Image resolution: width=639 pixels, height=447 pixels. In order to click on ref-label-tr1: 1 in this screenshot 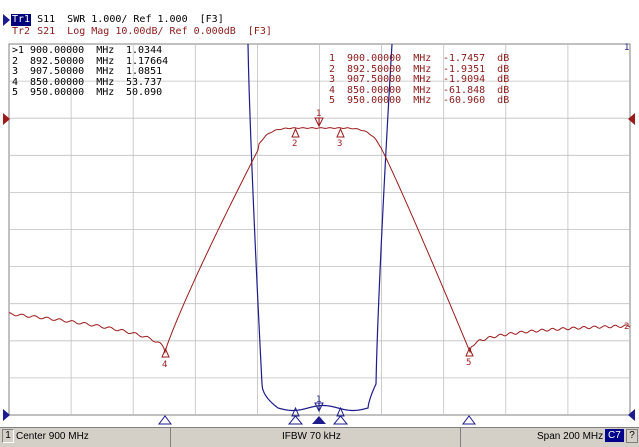, I will do `click(626, 48)`.